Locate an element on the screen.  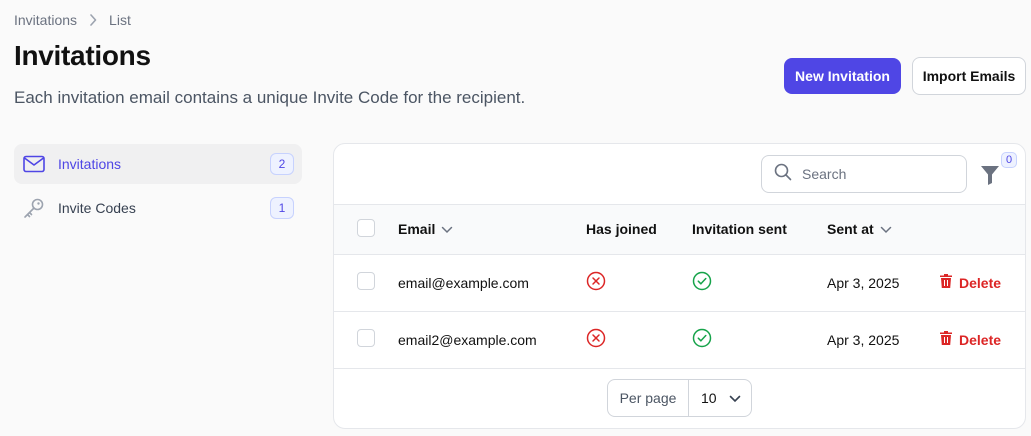
sidebar-item-label: Invitations is located at coordinates (90, 164).